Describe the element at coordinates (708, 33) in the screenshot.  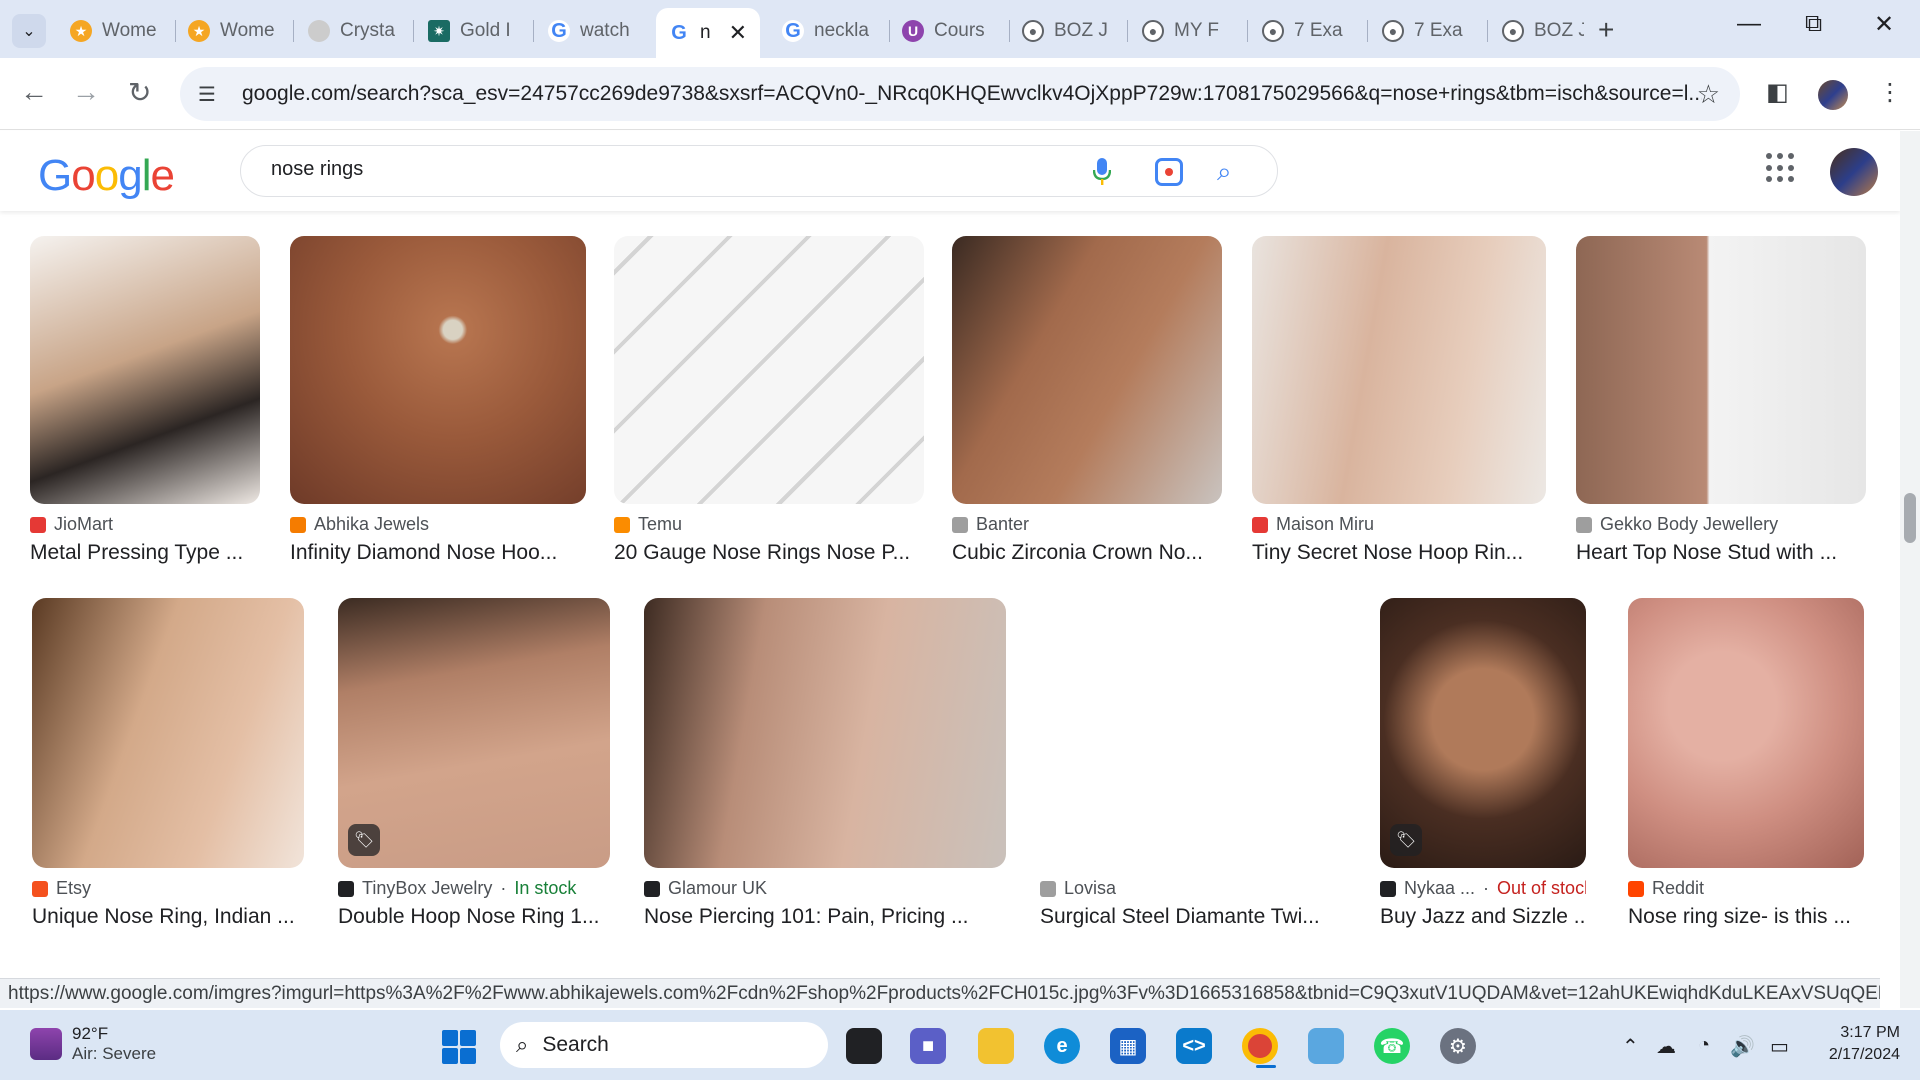
I see `browser-tab: Gn ✕` at that location.